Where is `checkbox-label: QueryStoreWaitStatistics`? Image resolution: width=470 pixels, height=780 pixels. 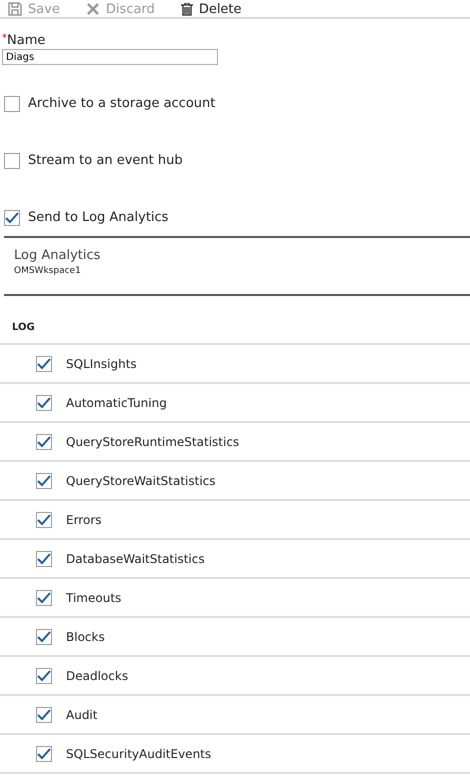
checkbox-label: QueryStoreWaitStatistics is located at coordinates (141, 481).